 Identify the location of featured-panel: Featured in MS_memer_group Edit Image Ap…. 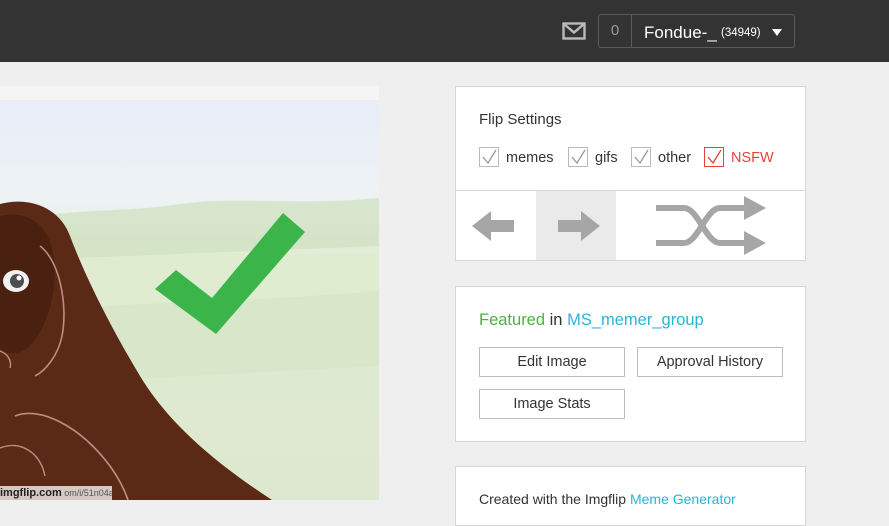
(630, 364).